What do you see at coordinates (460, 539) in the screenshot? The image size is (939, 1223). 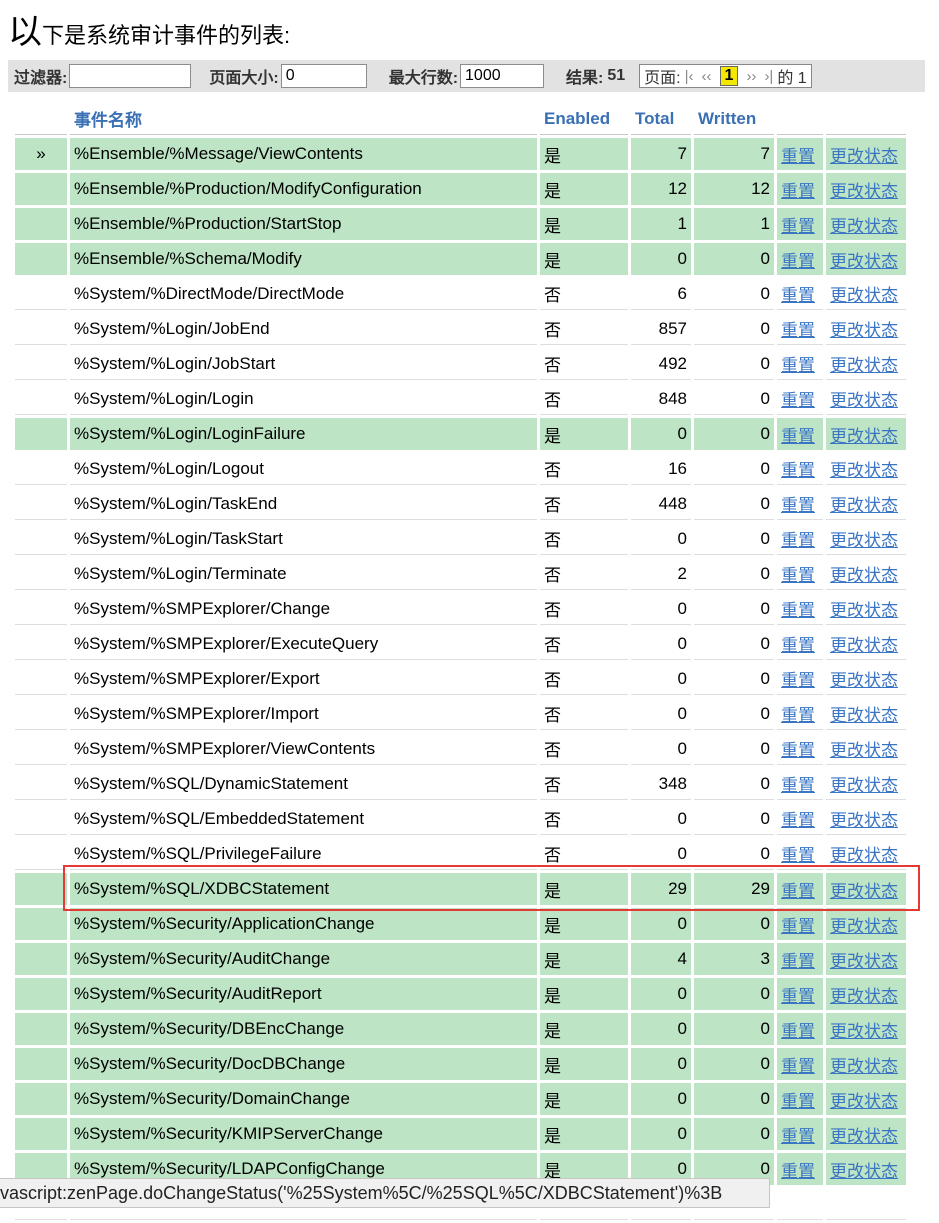 I see `table-row: %System/%Login/TaskStart 否 0 0 重置 更改状态` at bounding box center [460, 539].